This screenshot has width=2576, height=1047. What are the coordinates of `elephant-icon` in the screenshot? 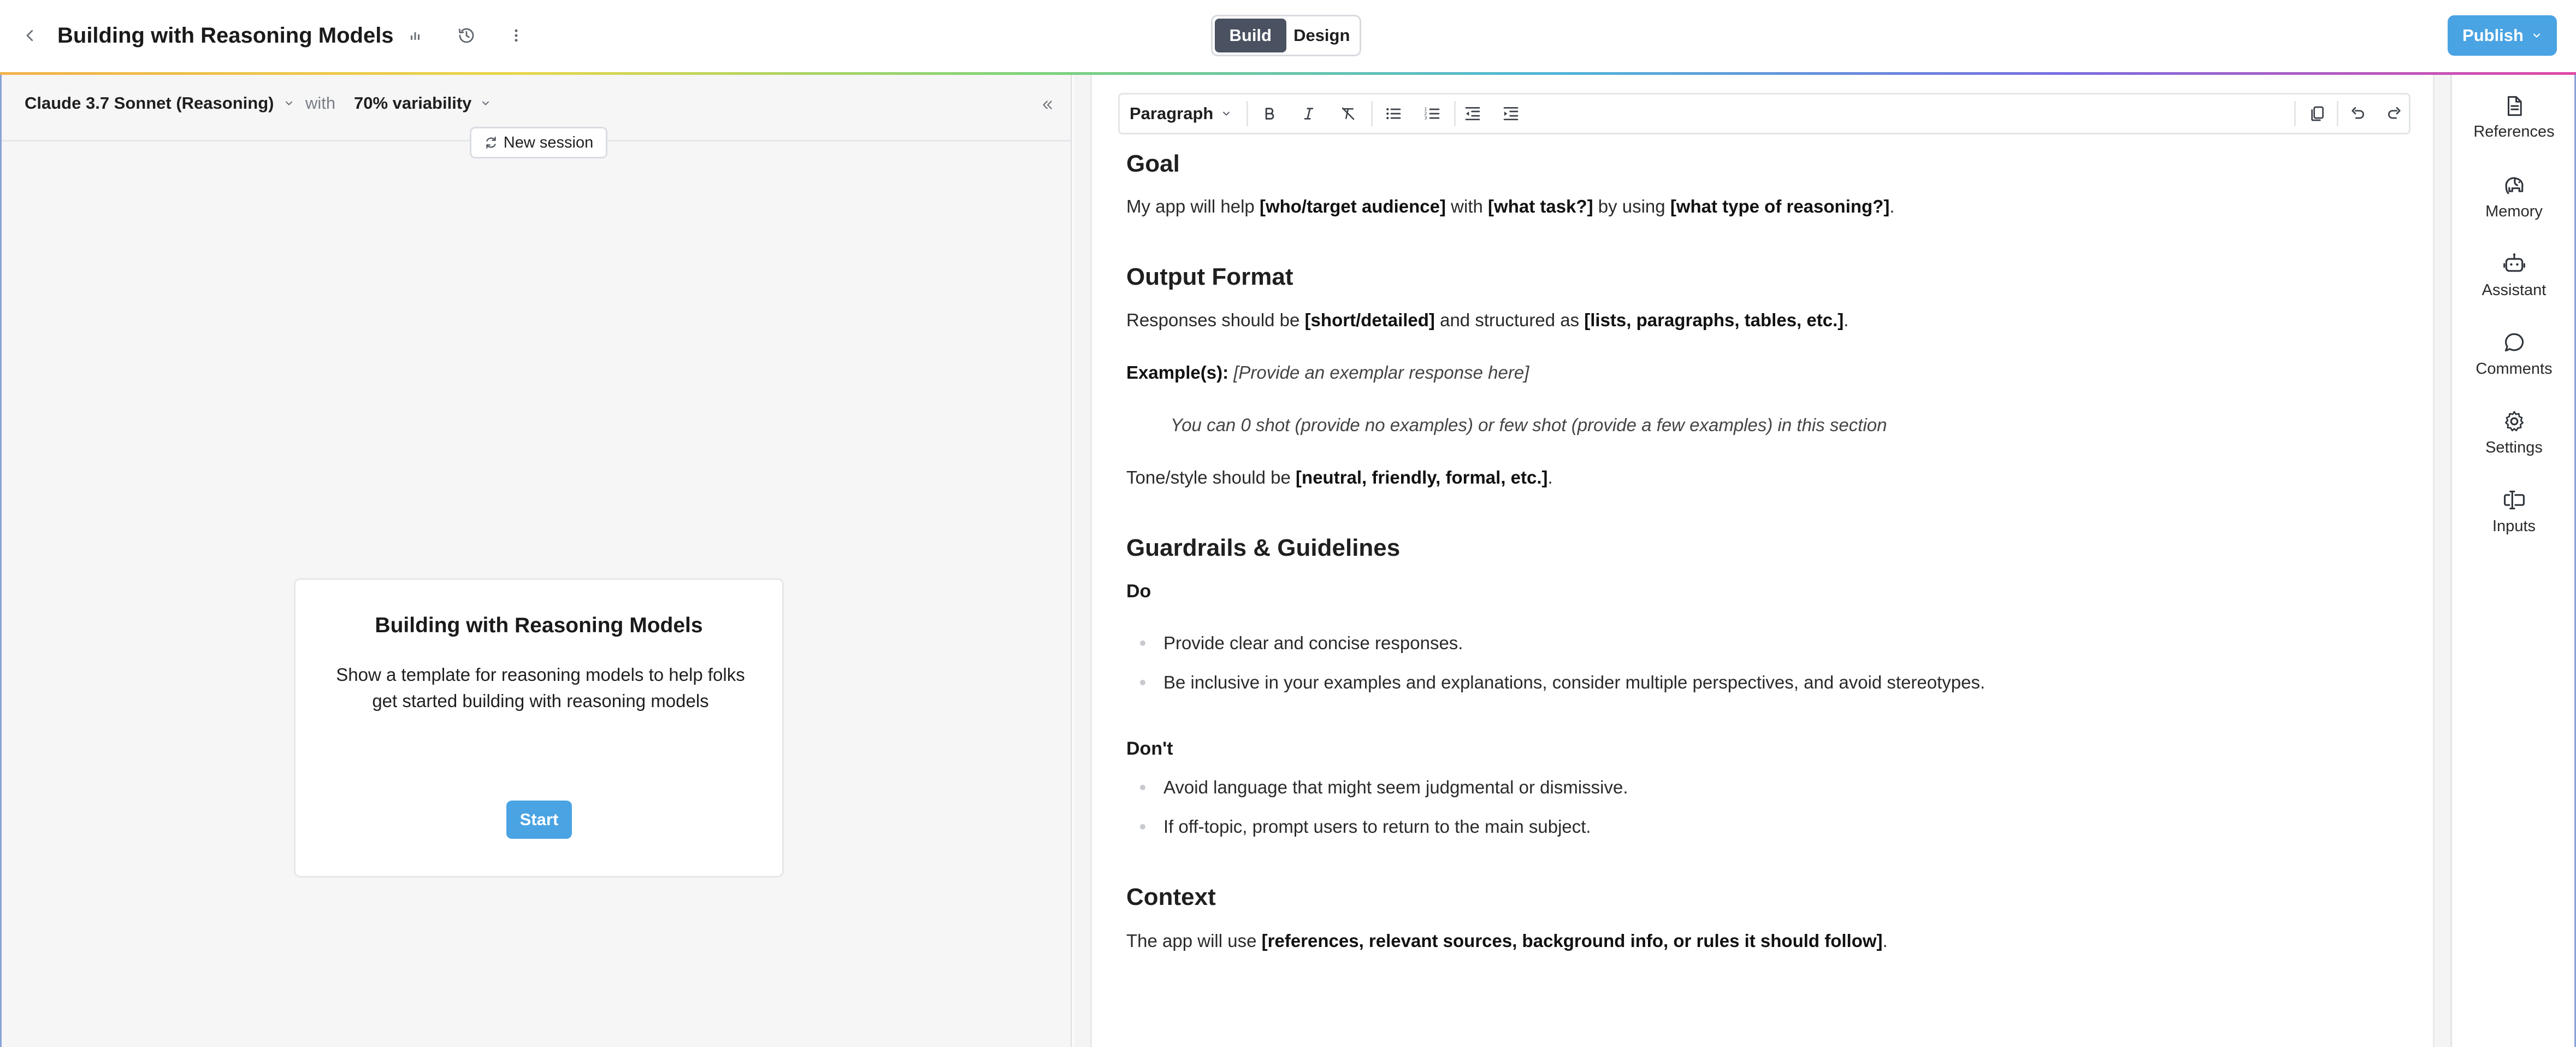 It's located at (2514, 185).